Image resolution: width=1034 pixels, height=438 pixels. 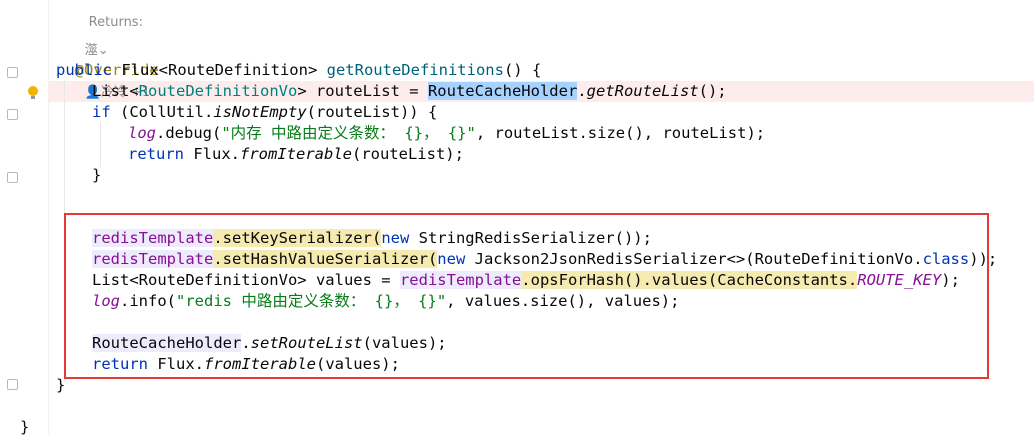 What do you see at coordinates (522, 70) in the screenshot?
I see `code-token: () {` at bounding box center [522, 70].